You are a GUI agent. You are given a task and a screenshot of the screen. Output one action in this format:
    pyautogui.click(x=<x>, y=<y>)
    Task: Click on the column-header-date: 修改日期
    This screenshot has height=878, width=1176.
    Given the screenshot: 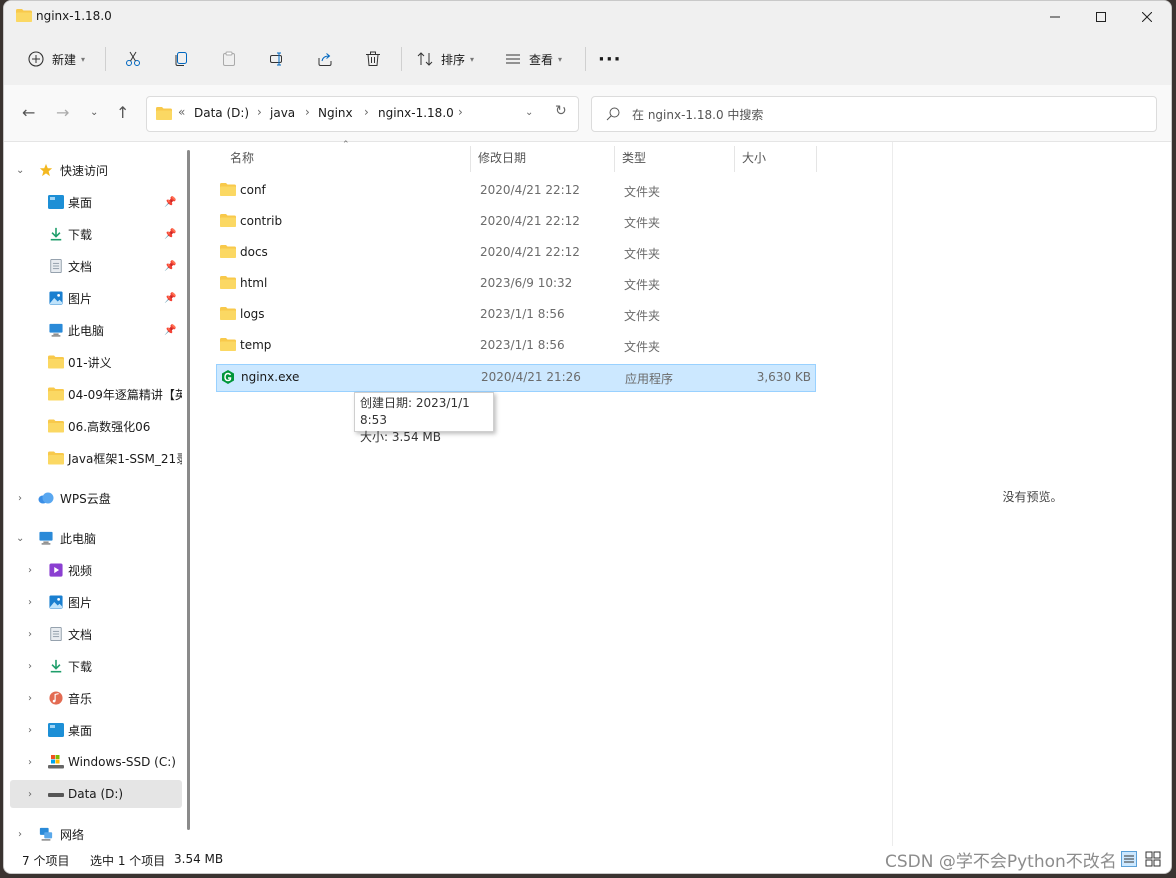 What is the action you would take?
    pyautogui.click(x=502, y=157)
    